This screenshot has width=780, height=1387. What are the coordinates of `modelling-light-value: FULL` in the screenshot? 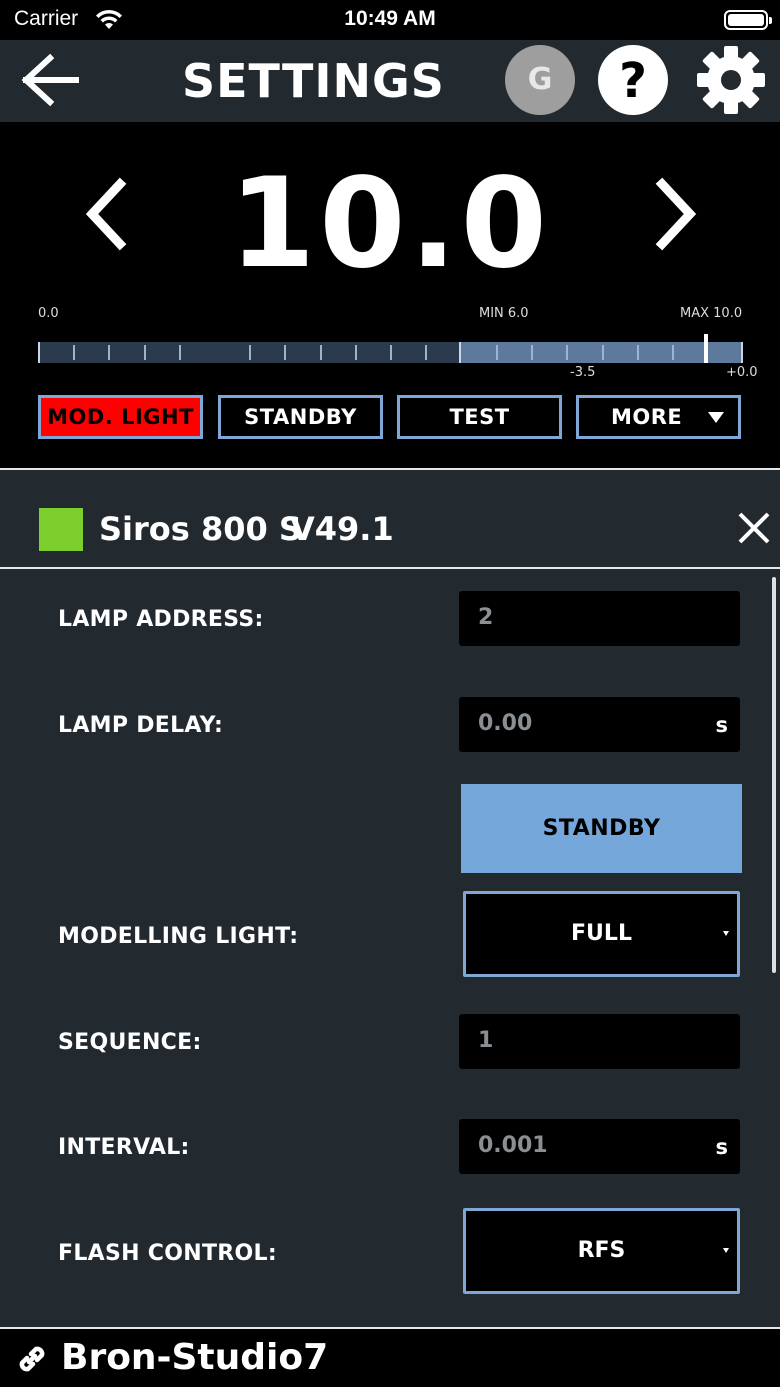 It's located at (601, 933).